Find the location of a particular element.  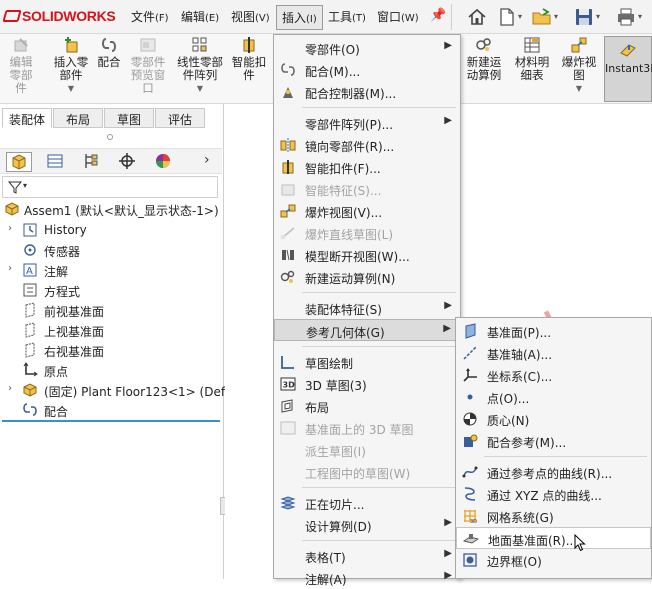

display-manager-tab is located at coordinates (163, 162).